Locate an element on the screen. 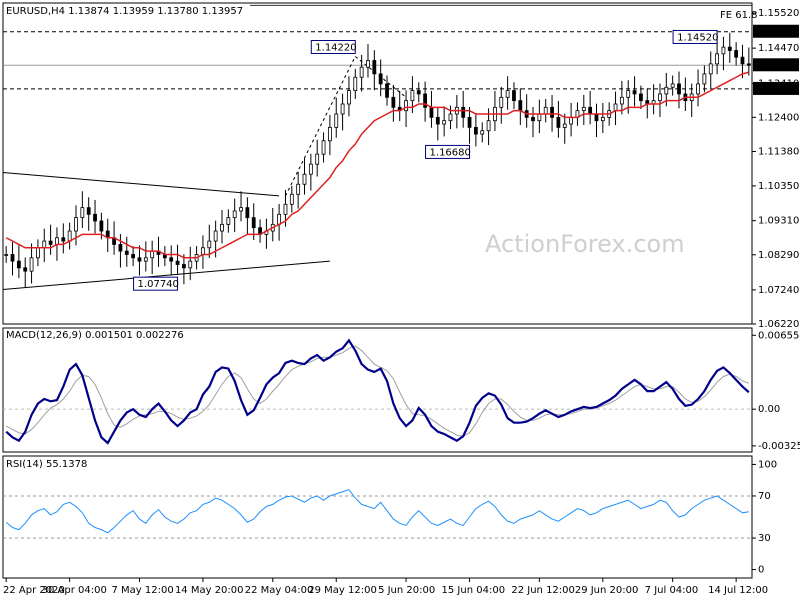 Image resolution: width=800 pixels, height=600 pixels. macd-y-tick-label: 0.00 is located at coordinates (769, 409).